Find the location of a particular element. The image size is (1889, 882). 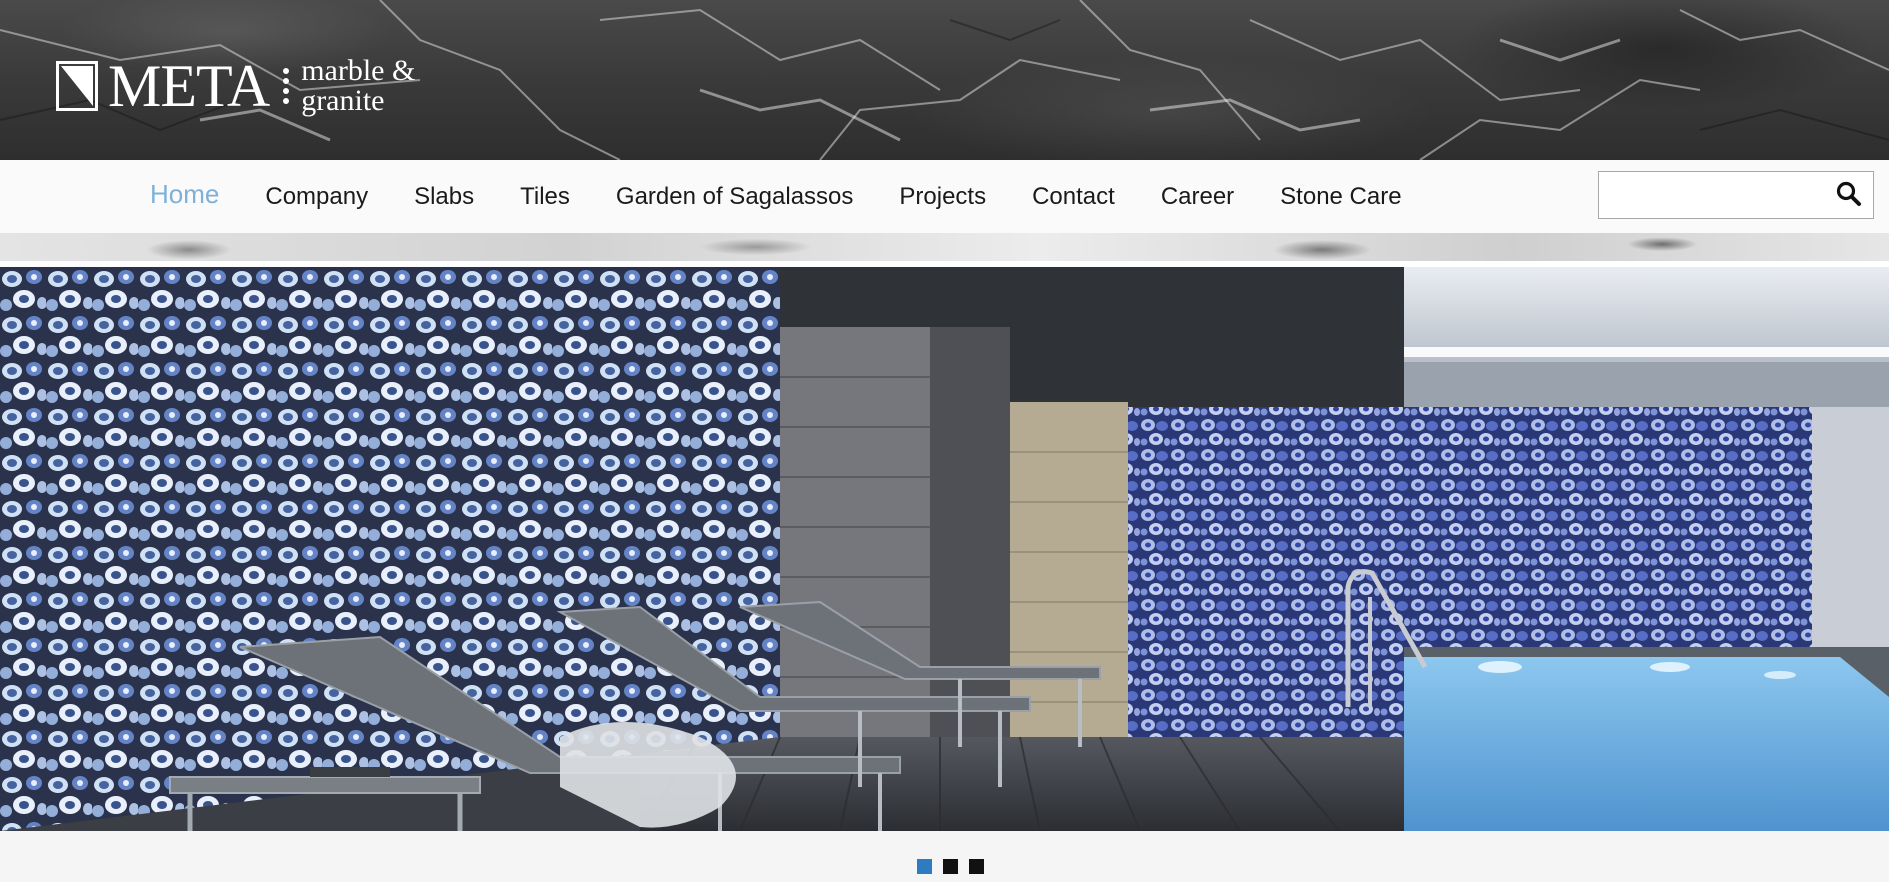

nav-item-stone-care: Stone Care is located at coordinates (1340, 197).